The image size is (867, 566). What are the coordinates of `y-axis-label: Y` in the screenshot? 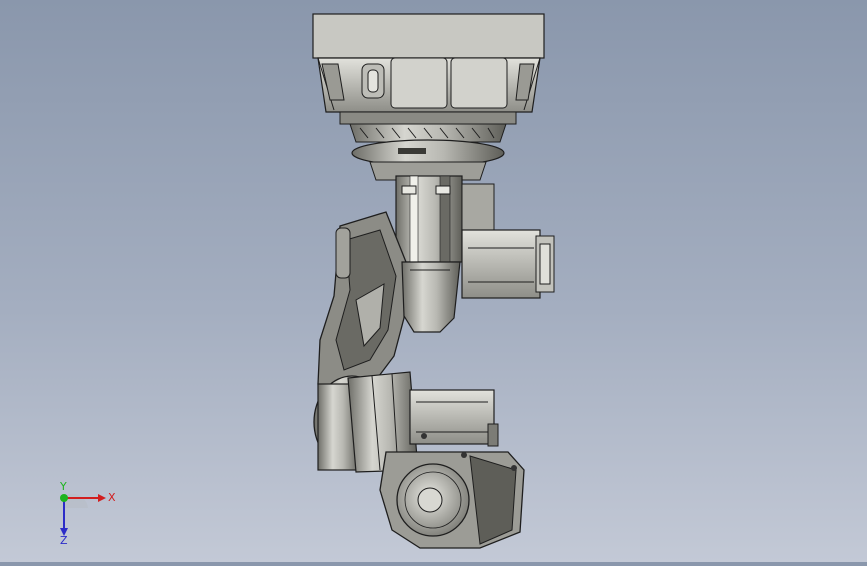 It's located at (63, 487).